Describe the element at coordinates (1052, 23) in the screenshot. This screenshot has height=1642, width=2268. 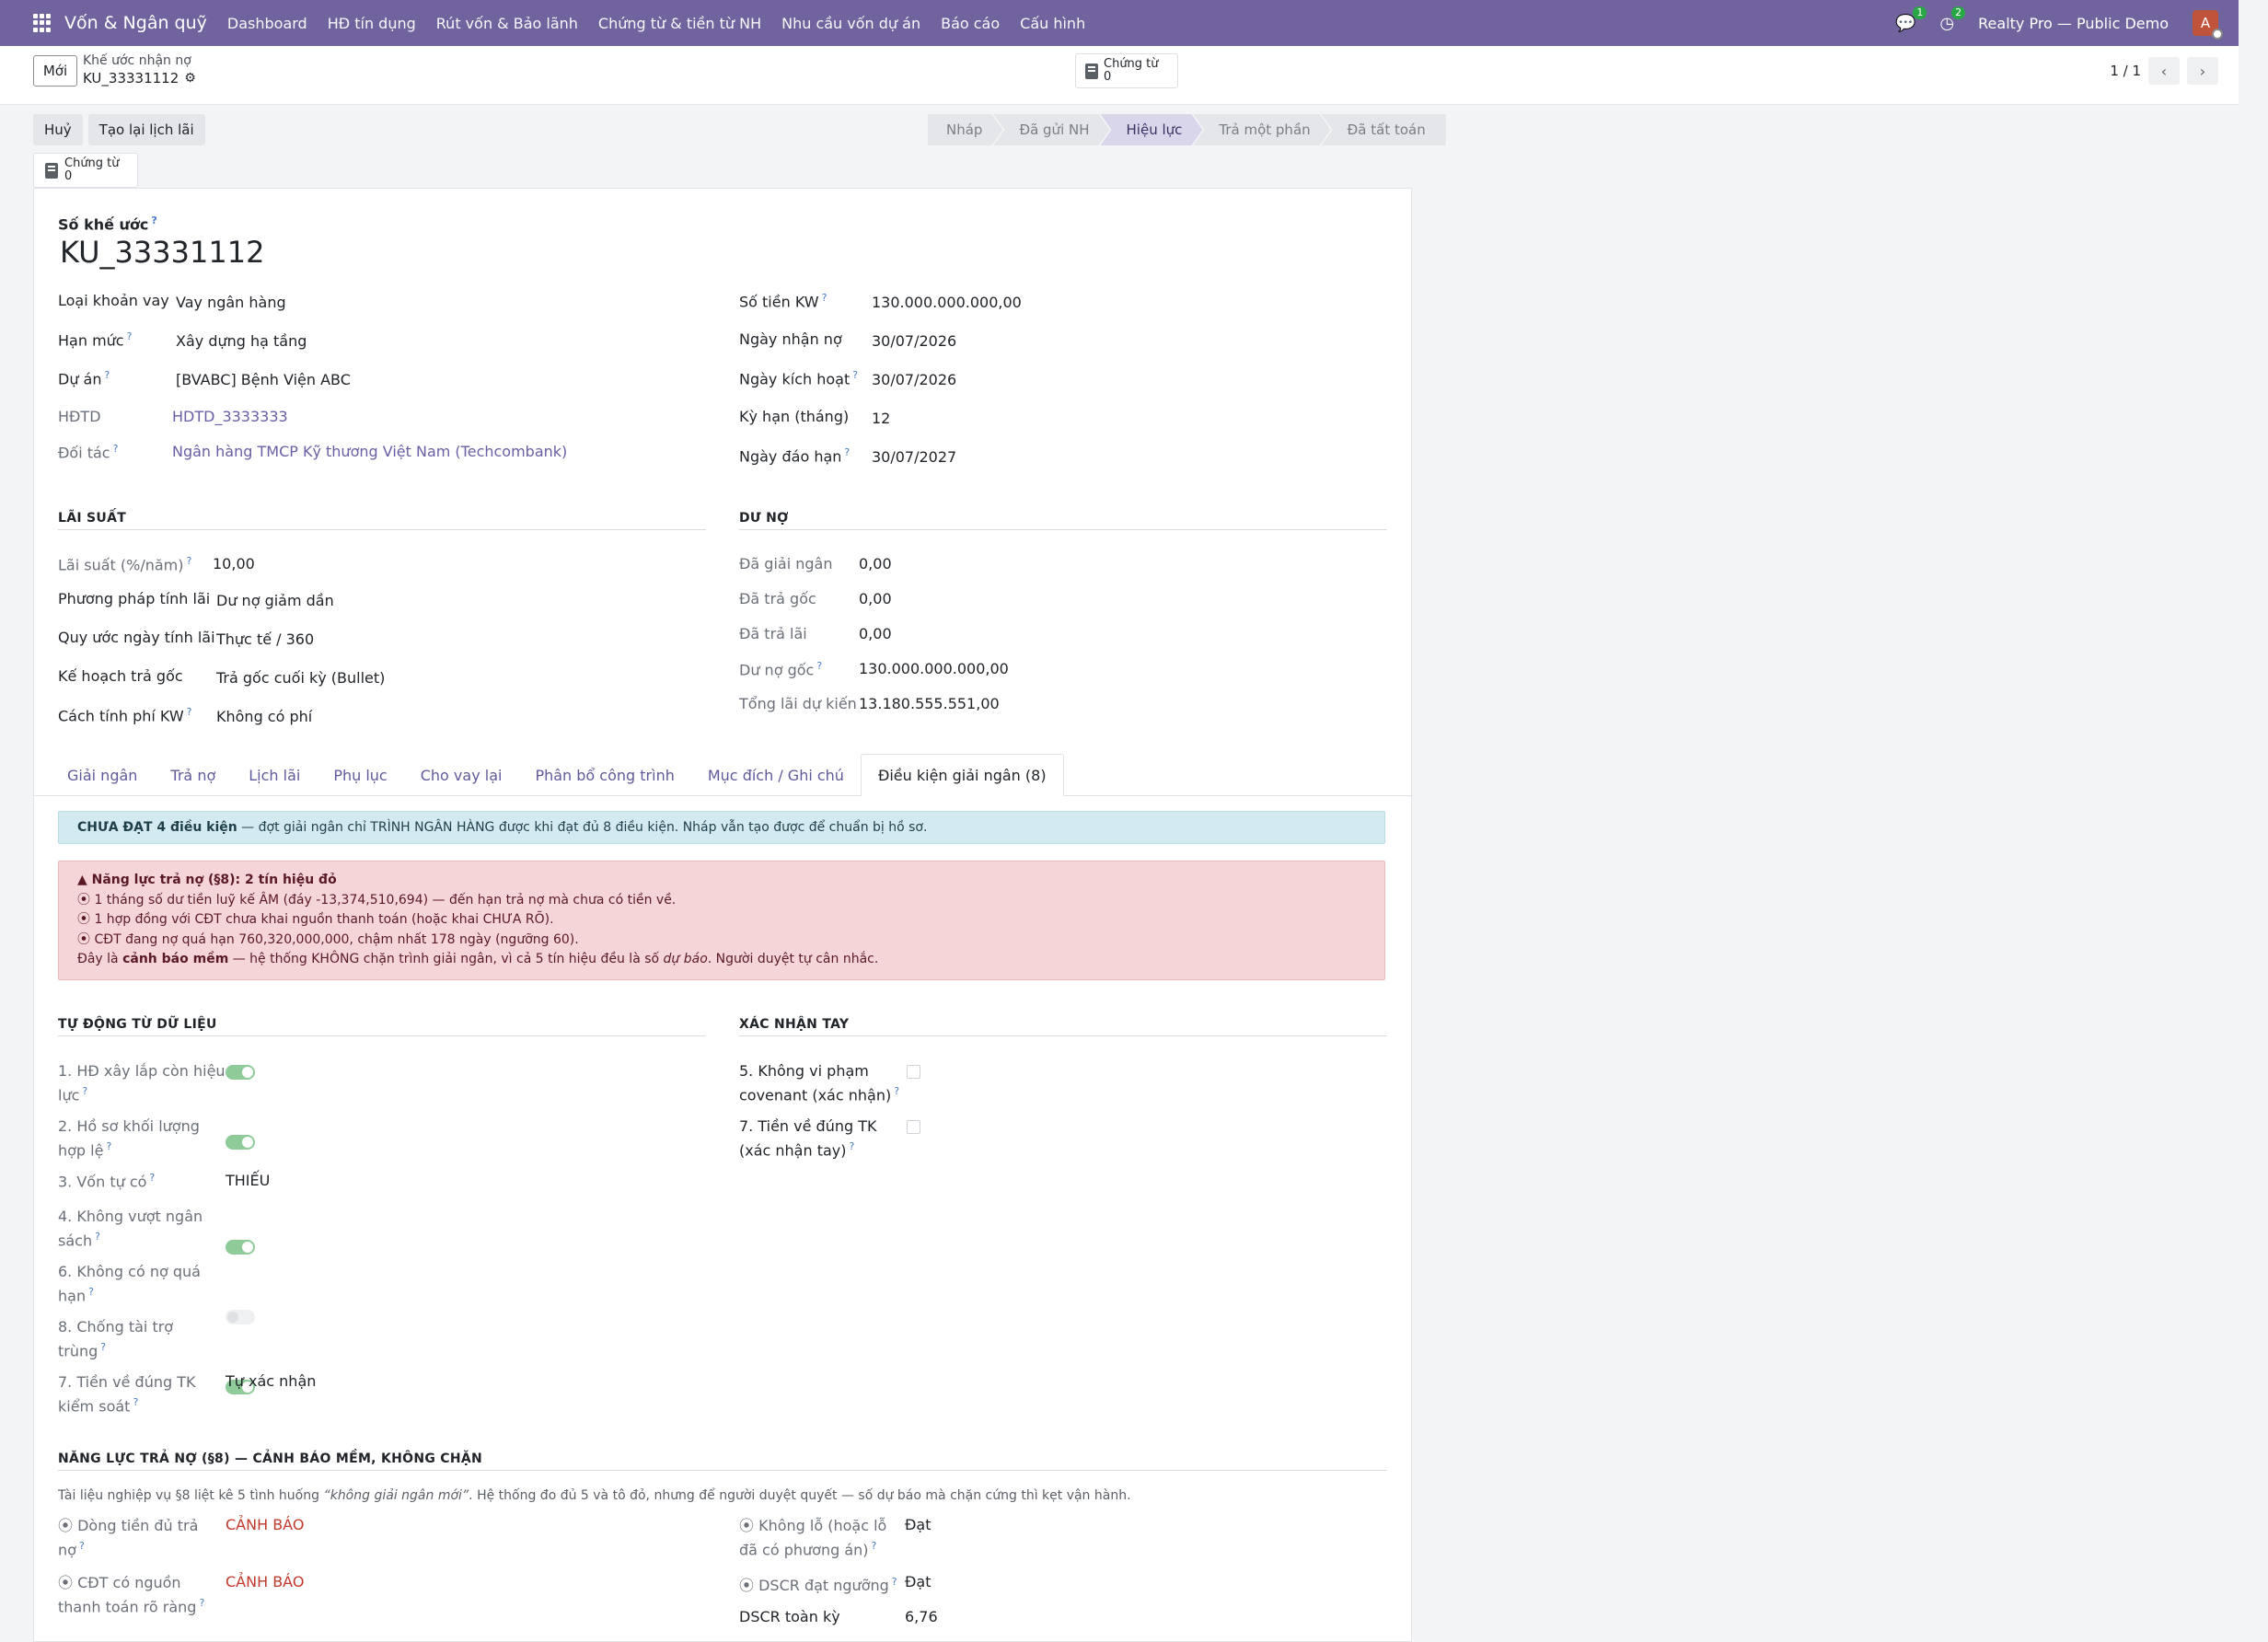
I see `menu-config: Cấu hình` at that location.